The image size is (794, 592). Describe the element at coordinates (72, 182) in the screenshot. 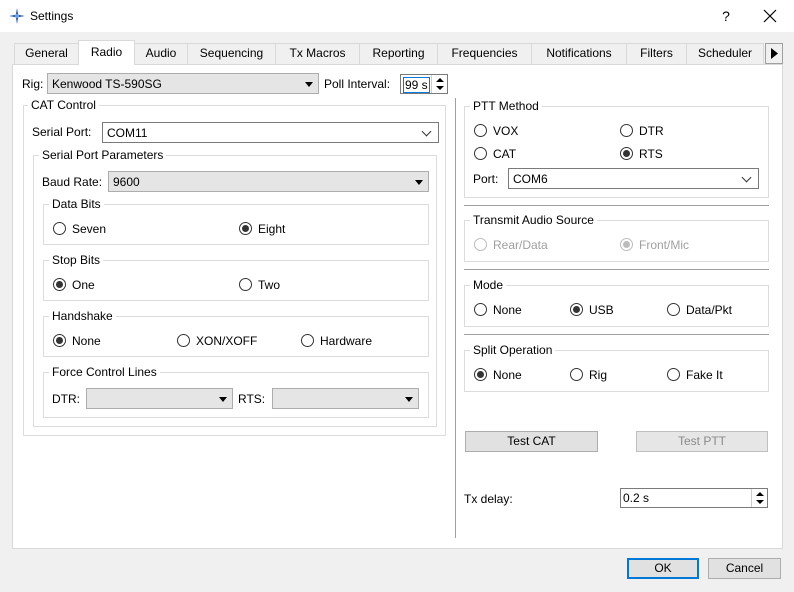

I see `baud-rate-label: Baud Rate:` at that location.